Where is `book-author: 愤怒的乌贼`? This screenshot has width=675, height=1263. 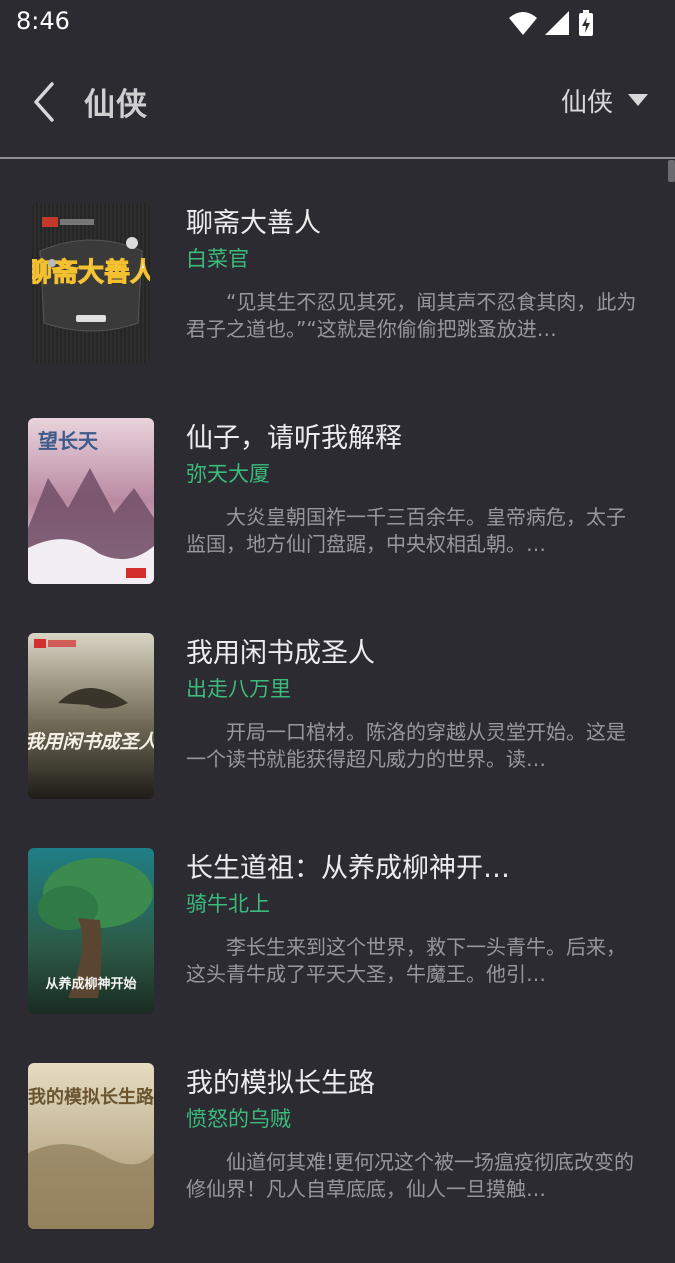 book-author: 愤怒的乌贼 is located at coordinates (238, 1118).